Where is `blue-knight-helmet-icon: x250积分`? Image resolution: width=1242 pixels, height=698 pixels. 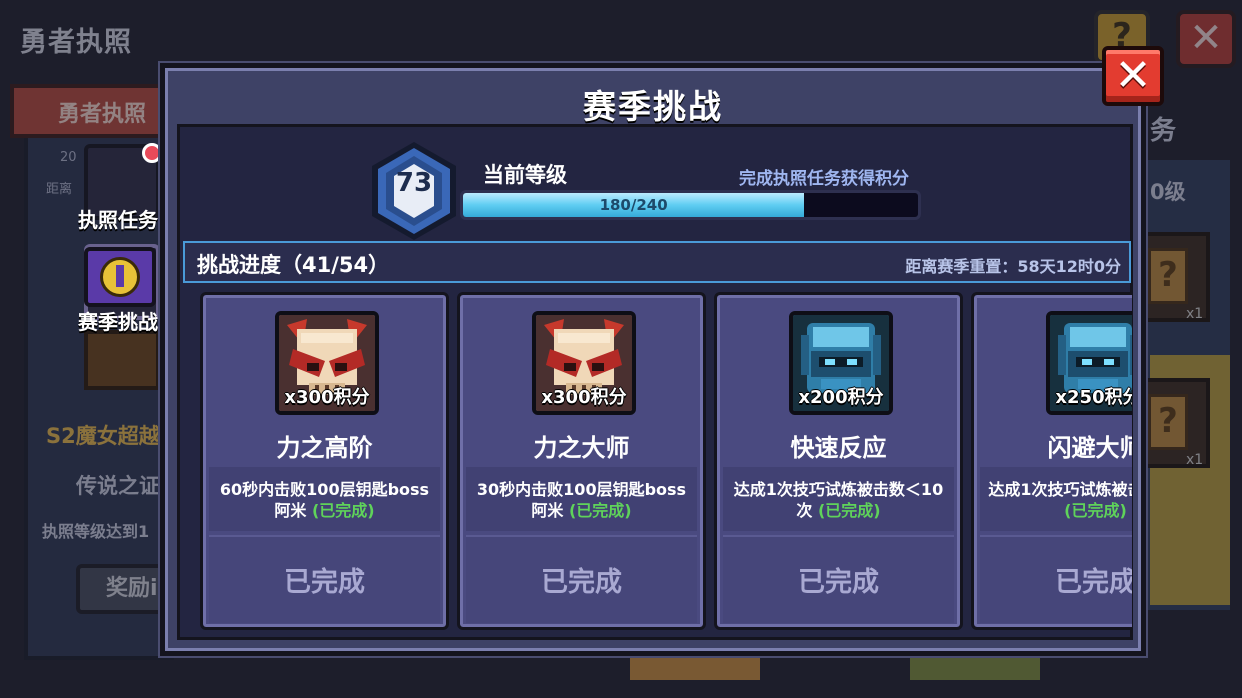
blue-knight-helmet-icon: x250积分 is located at coordinates (1089, 363).